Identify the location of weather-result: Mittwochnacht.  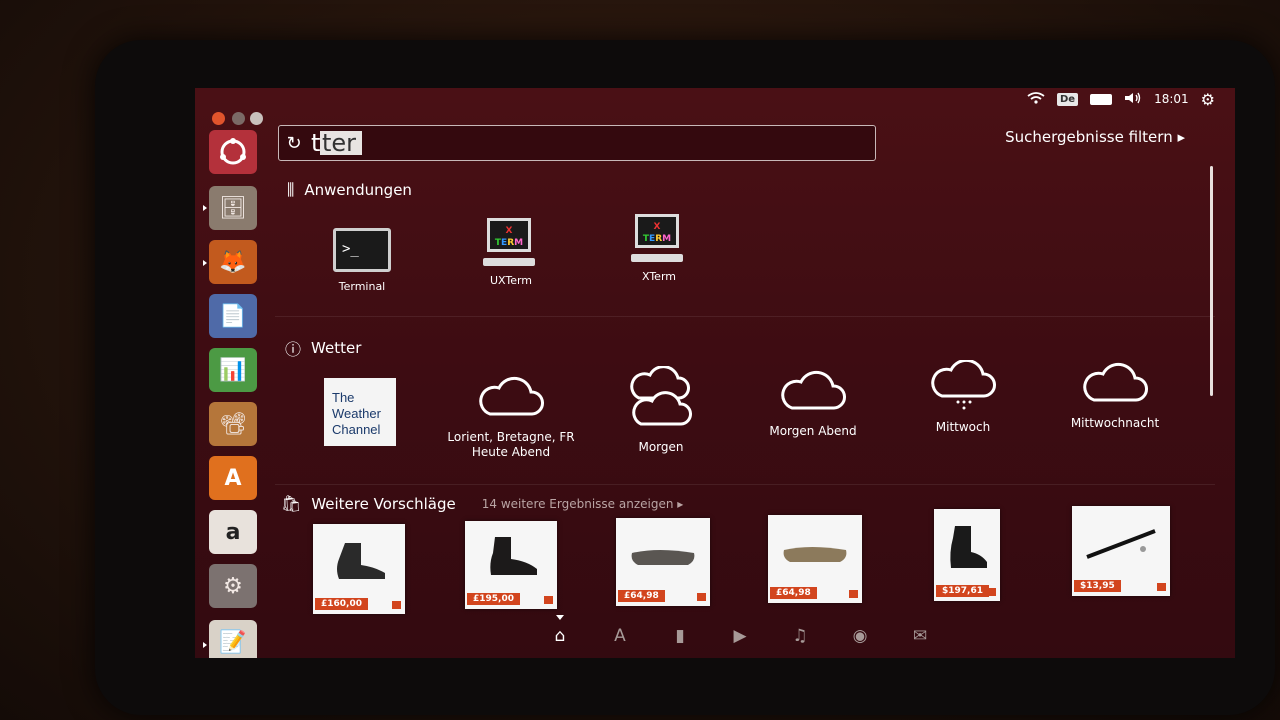
(1115, 393).